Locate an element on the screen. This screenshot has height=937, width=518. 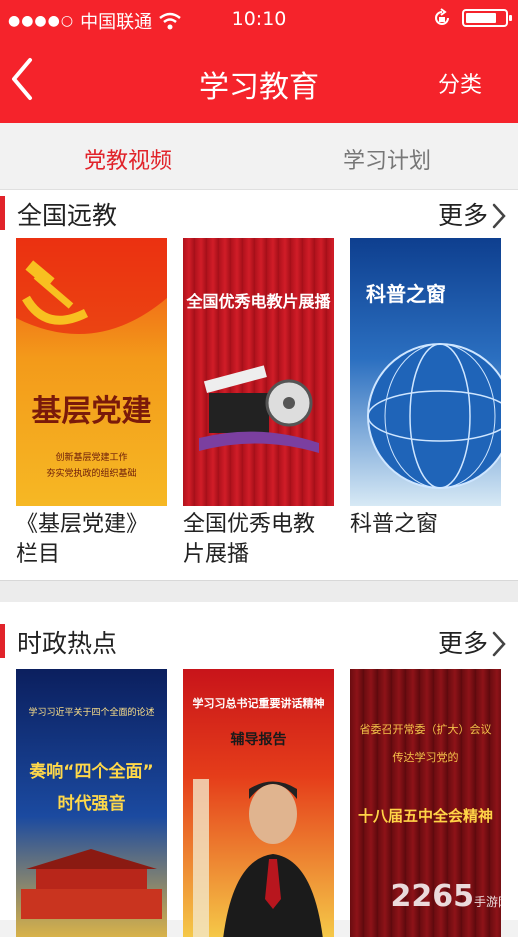
video-cover: 学习习总书记重要讲话精神 辅导报告 is located at coordinates (258, 803).